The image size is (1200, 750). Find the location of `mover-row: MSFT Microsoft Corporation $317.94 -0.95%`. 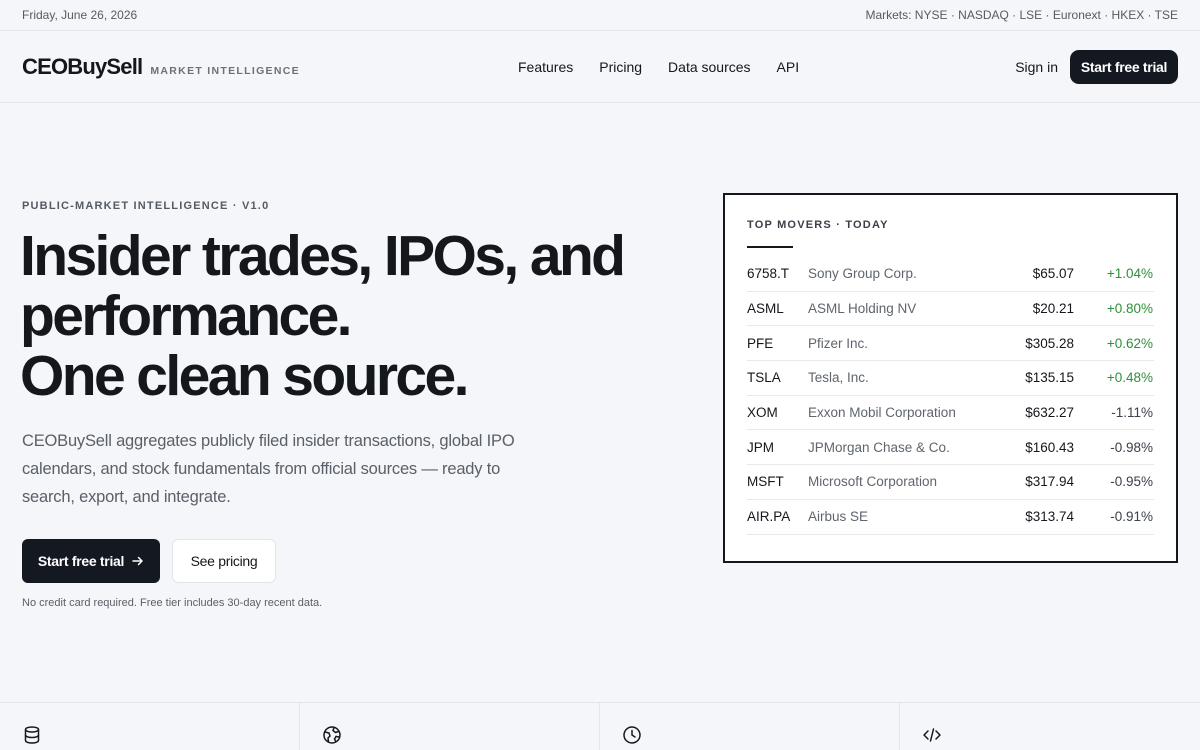

mover-row: MSFT Microsoft Corporation $317.94 -0.95% is located at coordinates (950, 482).